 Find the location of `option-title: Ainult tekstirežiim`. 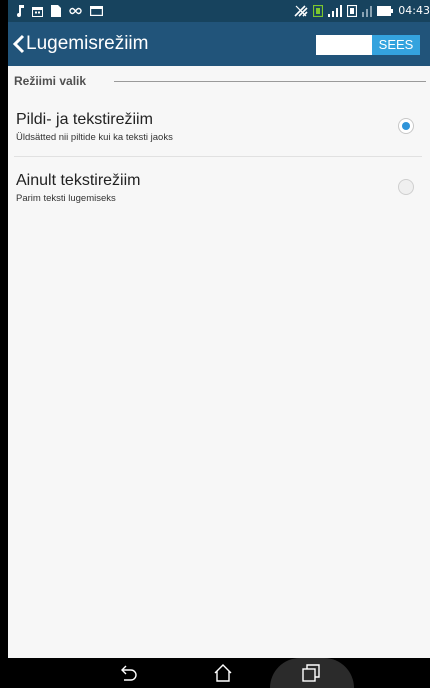

option-title: Ainult tekstirežiim is located at coordinates (78, 180).